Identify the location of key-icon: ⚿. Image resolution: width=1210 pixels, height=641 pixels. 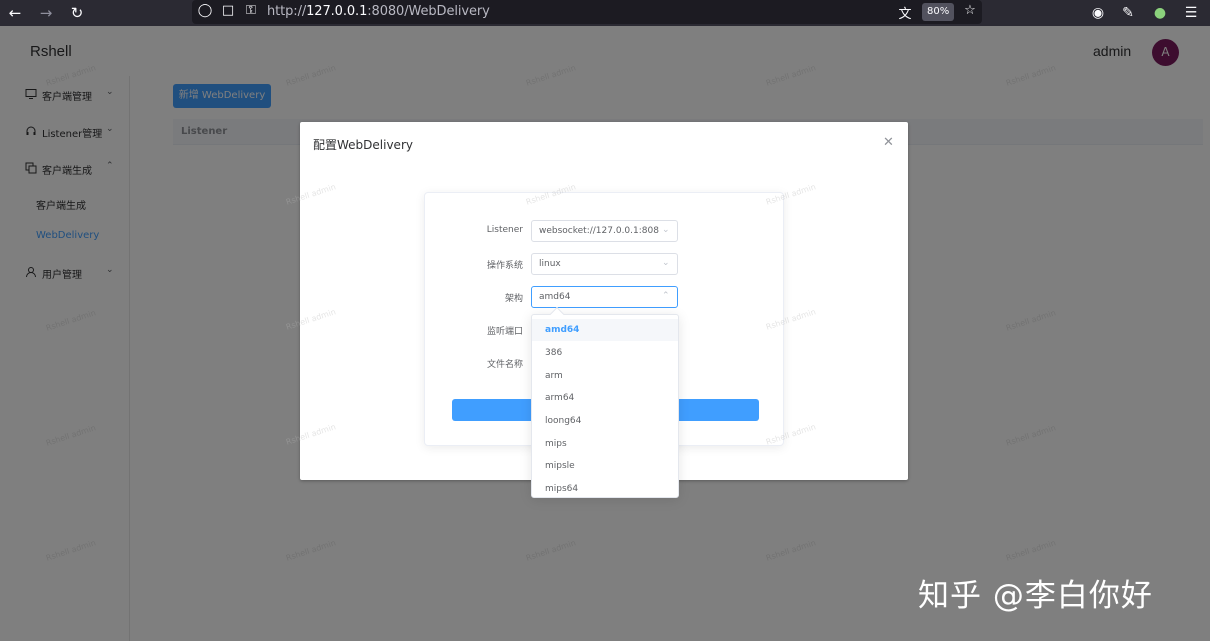
(251, 10).